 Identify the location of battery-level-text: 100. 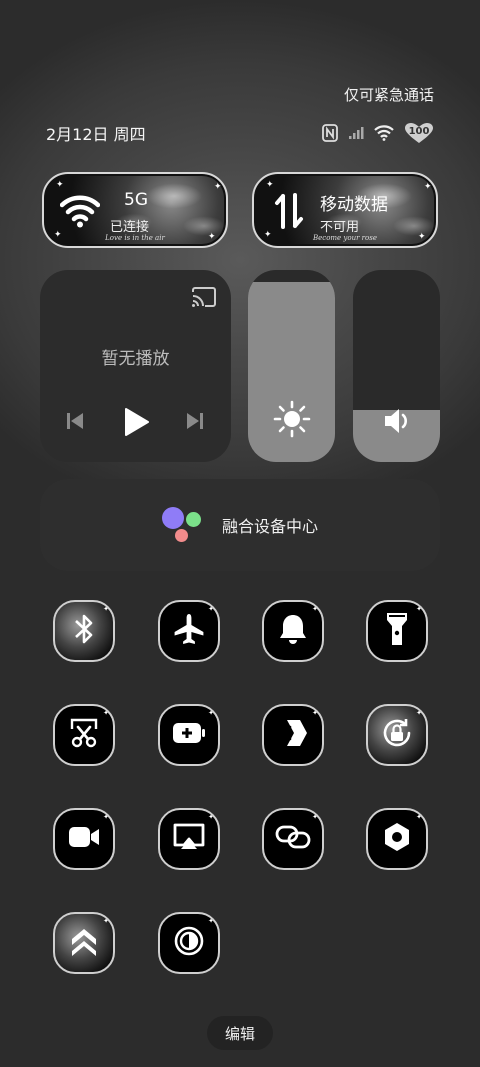
(419, 131).